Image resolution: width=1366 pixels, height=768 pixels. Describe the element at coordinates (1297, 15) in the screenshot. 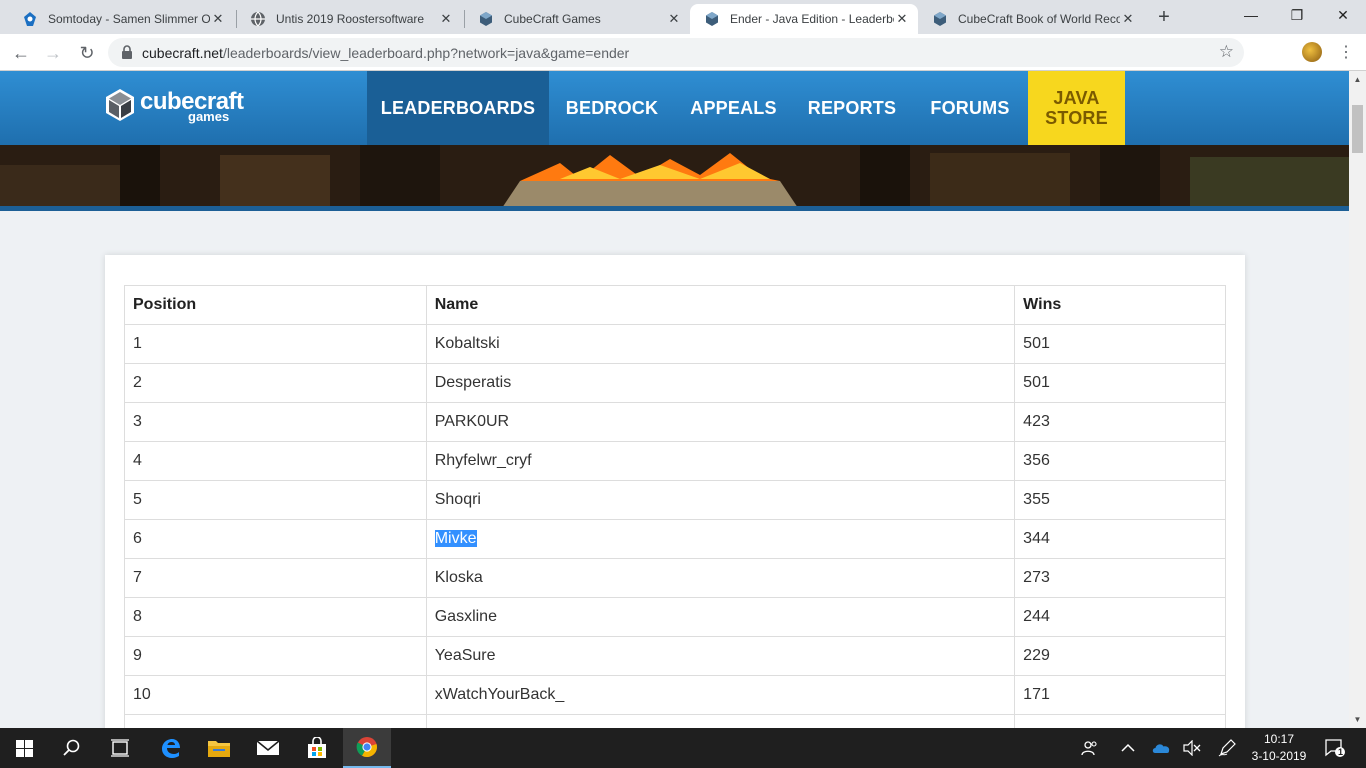

I see `maximize-button: ❐` at that location.